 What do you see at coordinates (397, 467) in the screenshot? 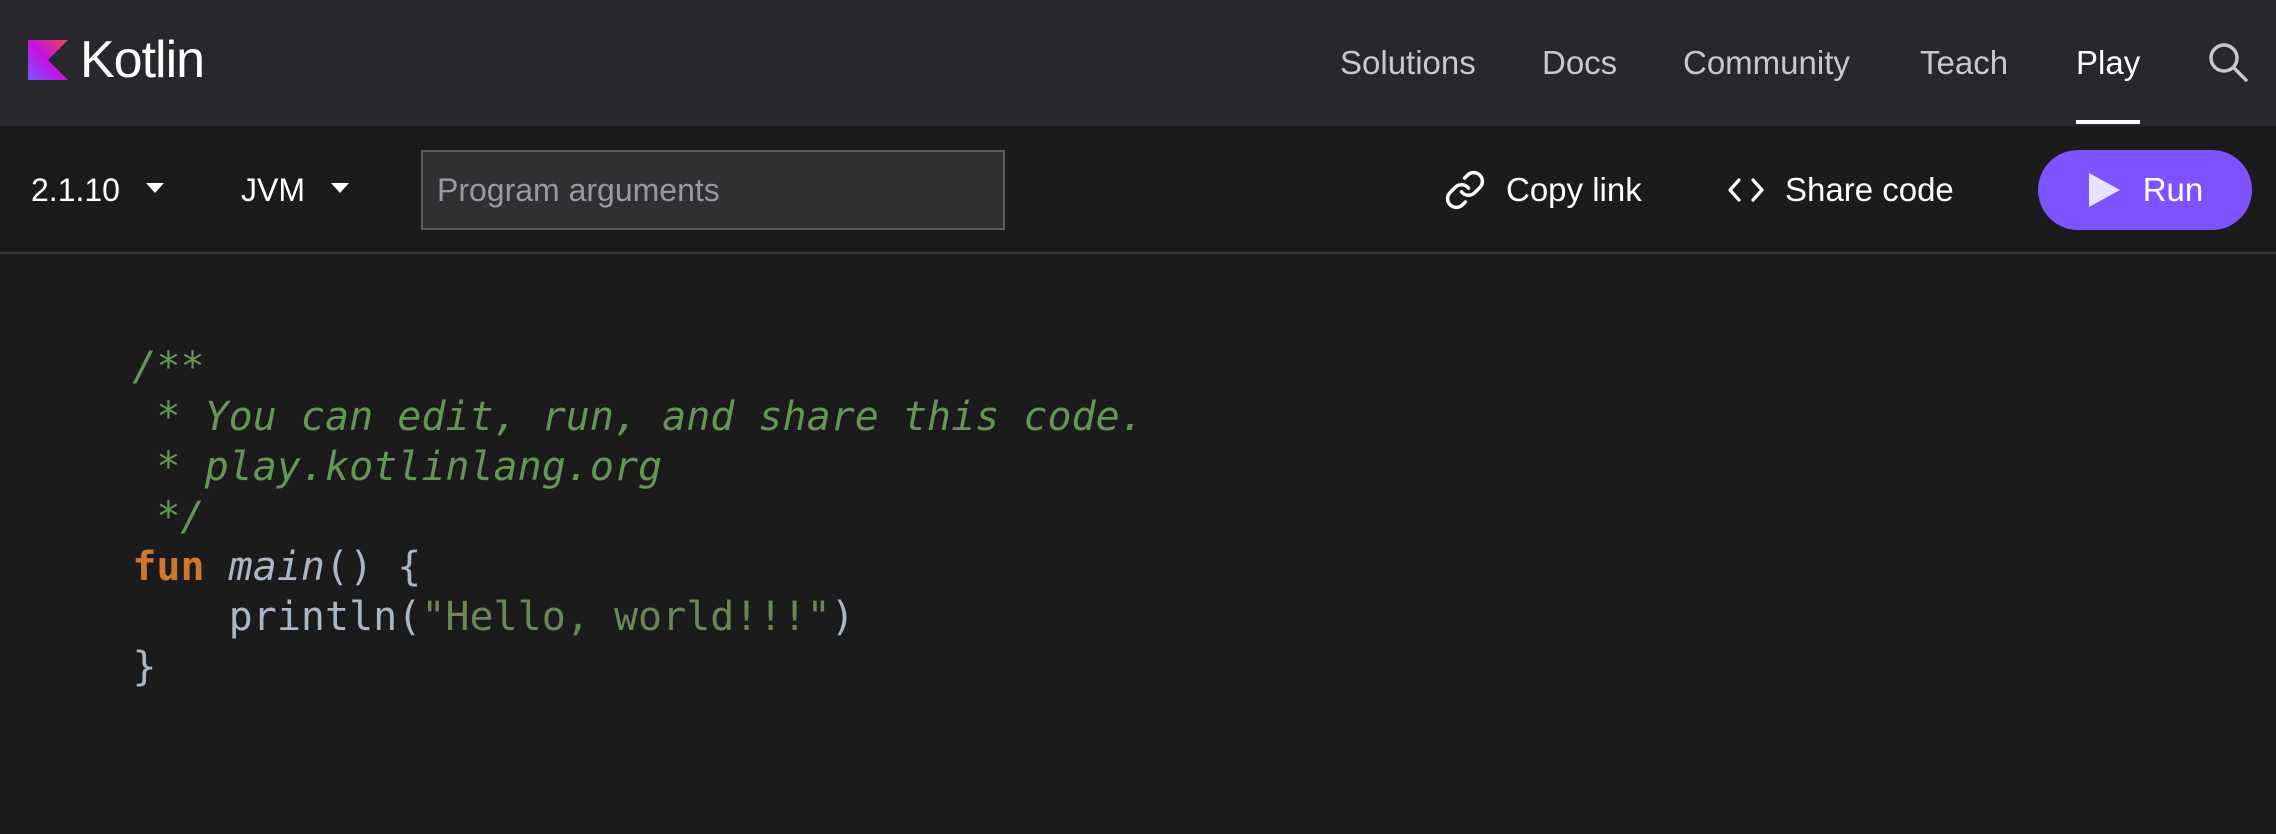
I see `code-comment: * play.kotlinlang.org` at bounding box center [397, 467].